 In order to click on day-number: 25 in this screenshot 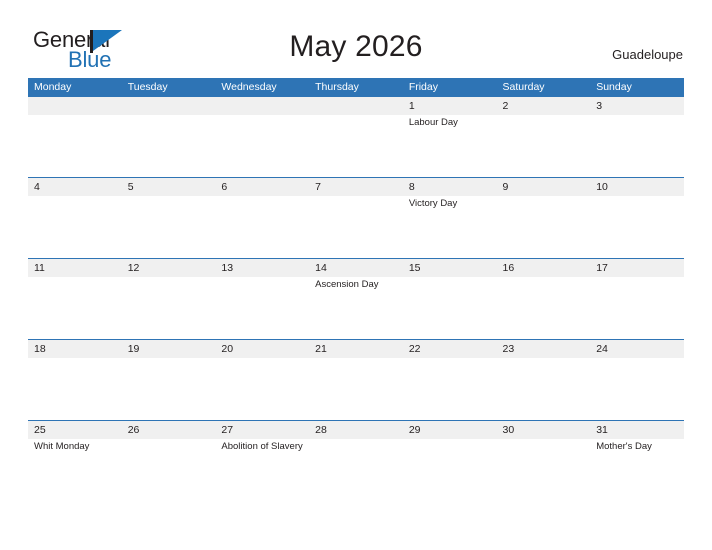, I will do `click(40, 430)`.